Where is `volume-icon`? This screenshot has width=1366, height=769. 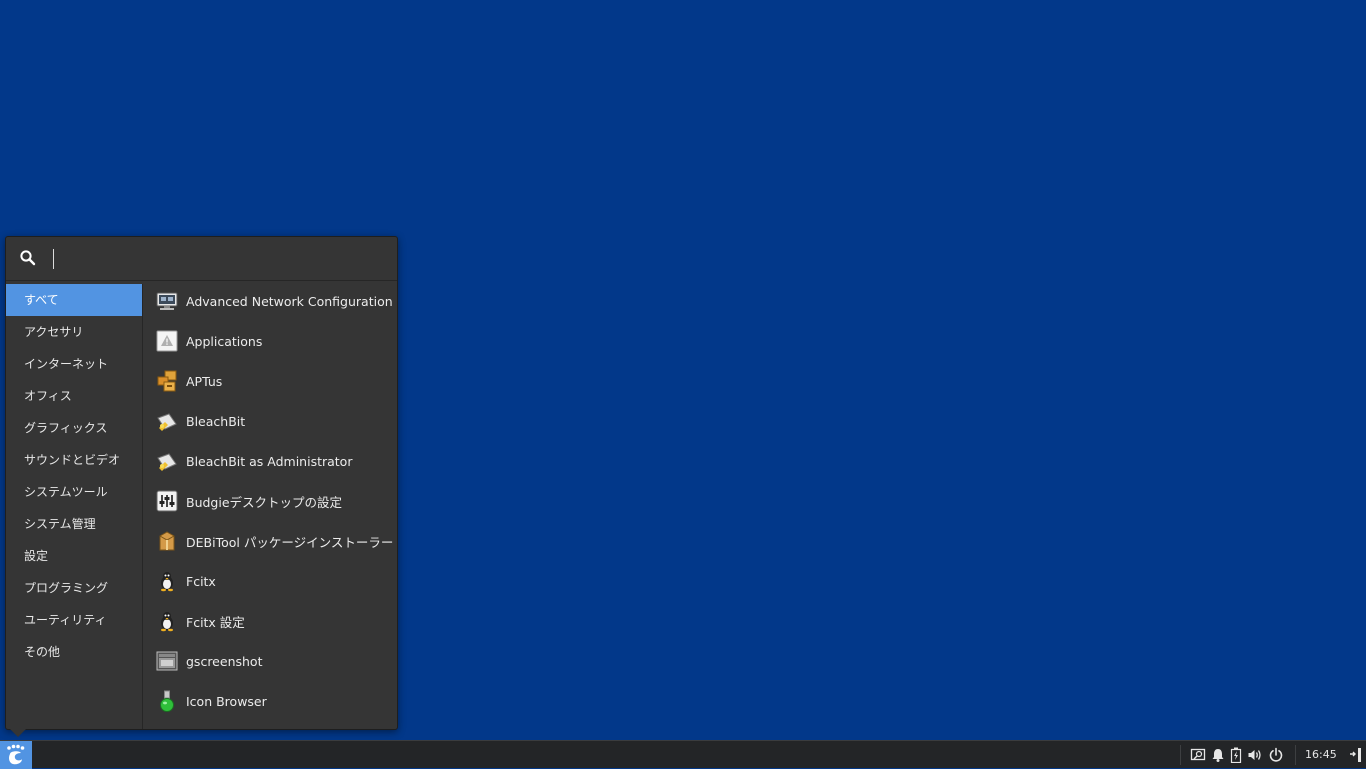
volume-icon is located at coordinates (1255, 755).